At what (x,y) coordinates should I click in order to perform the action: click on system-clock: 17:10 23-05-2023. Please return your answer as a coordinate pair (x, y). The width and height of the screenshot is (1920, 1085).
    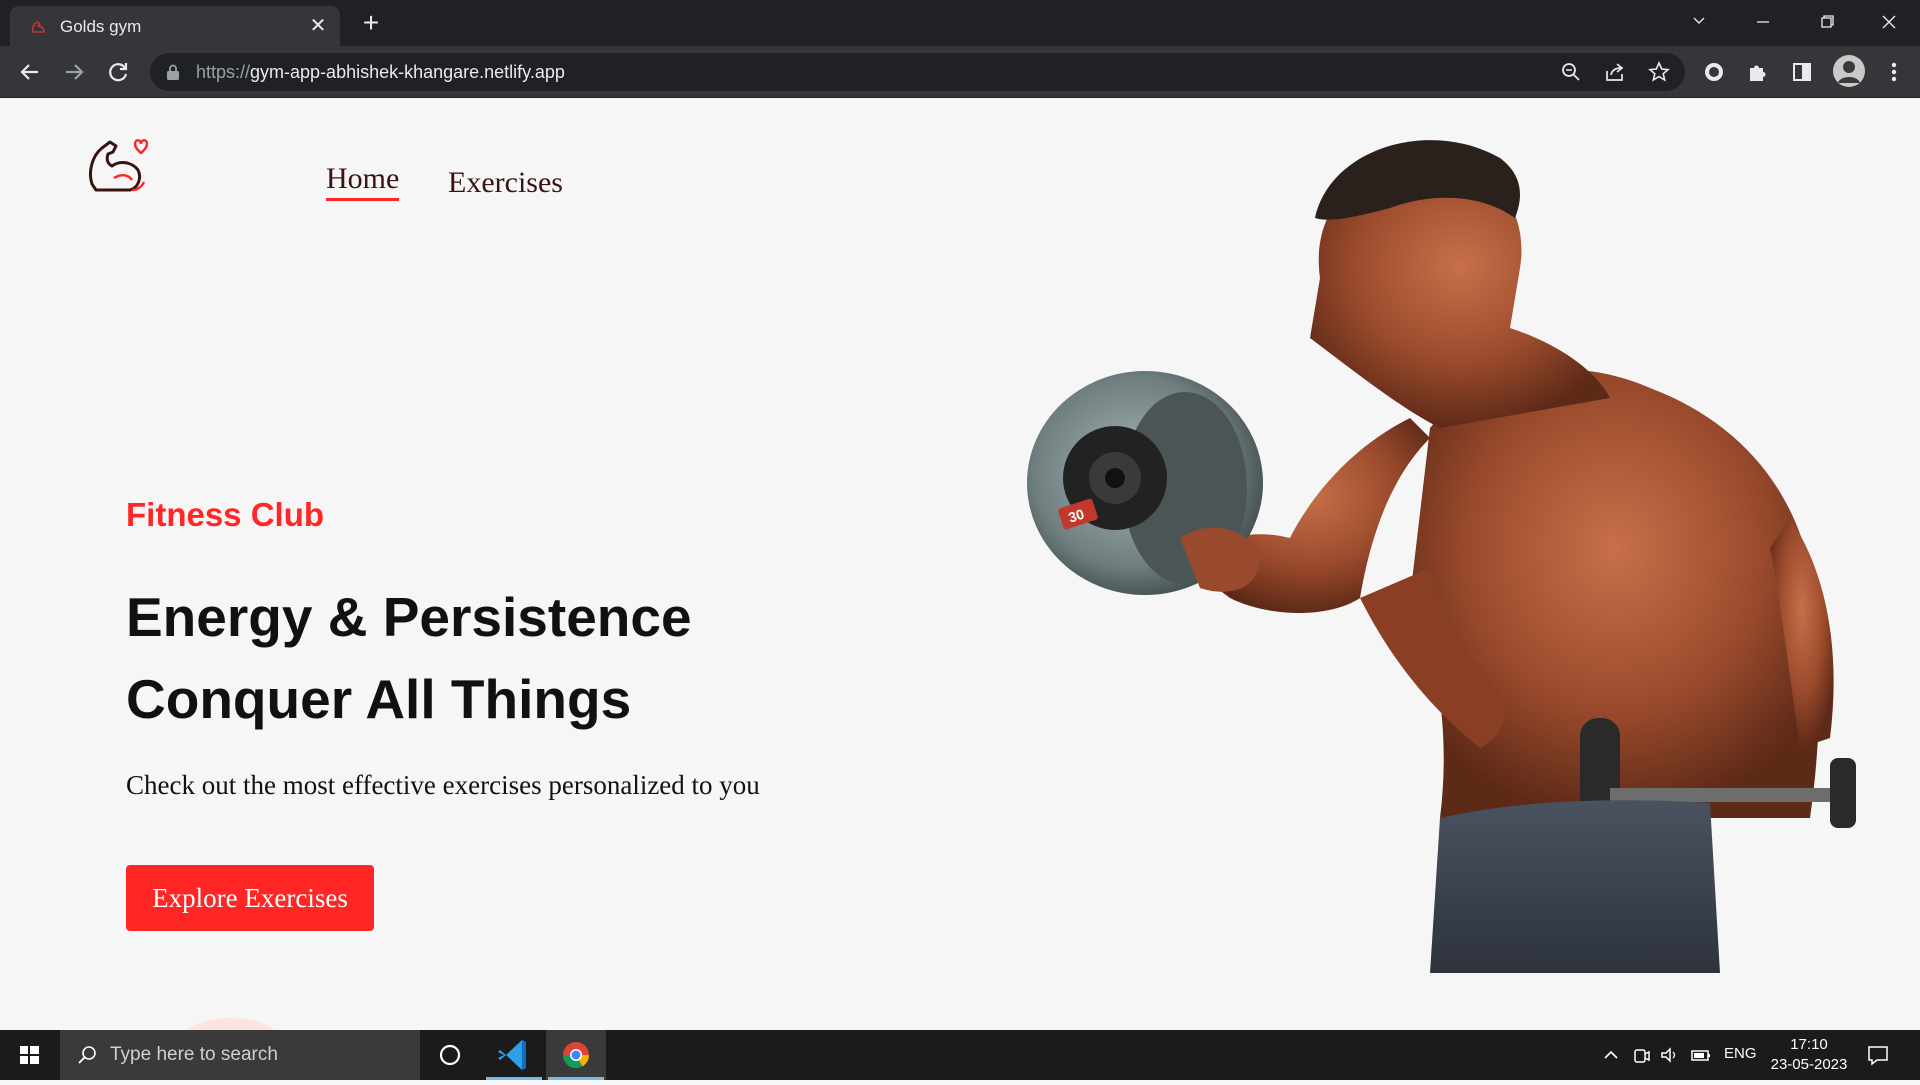
    Looking at the image, I should click on (1809, 1055).